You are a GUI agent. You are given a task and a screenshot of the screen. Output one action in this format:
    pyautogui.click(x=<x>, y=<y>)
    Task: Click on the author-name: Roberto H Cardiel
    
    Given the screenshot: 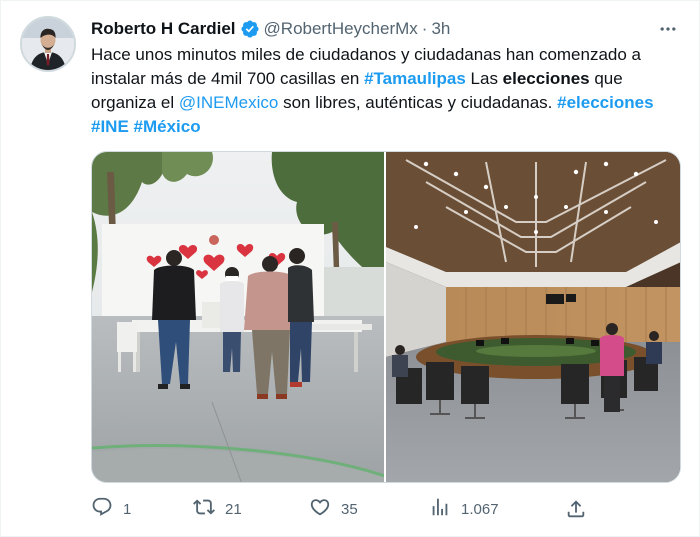 What is the action you would take?
    pyautogui.click(x=163, y=29)
    